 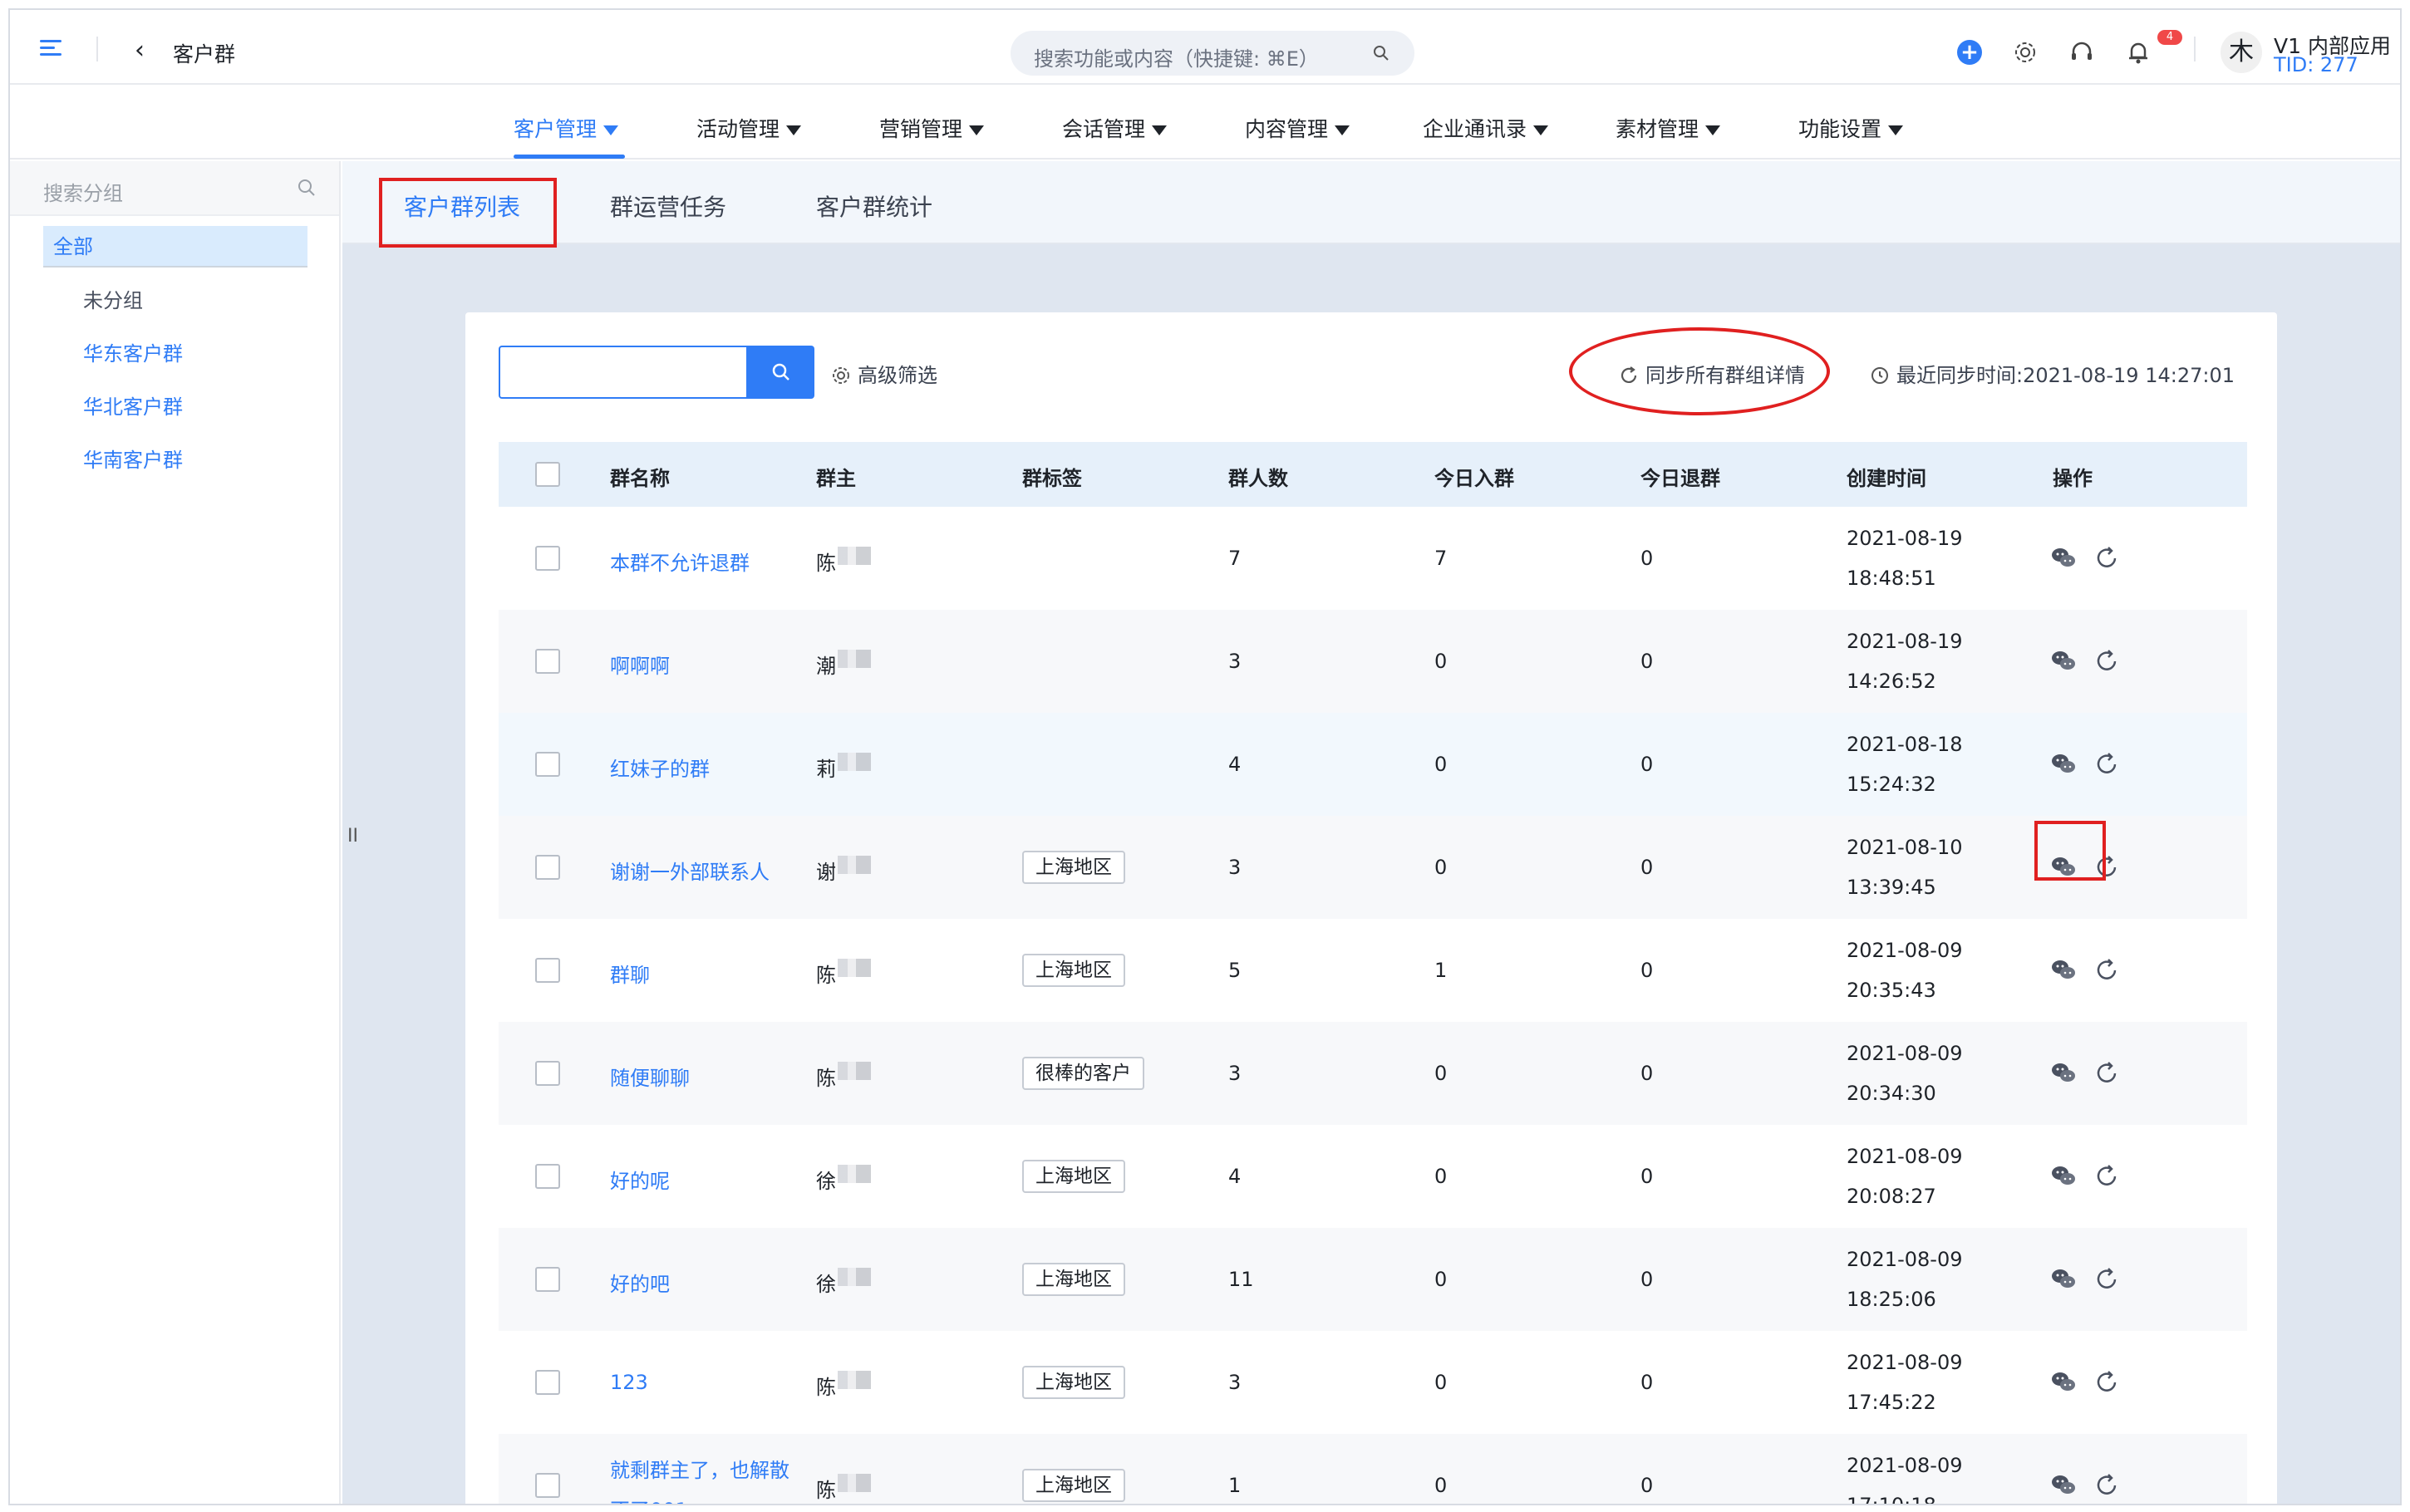 What do you see at coordinates (699, 1468) in the screenshot?
I see `group-name-link: 就剩群主了，也解散` at bounding box center [699, 1468].